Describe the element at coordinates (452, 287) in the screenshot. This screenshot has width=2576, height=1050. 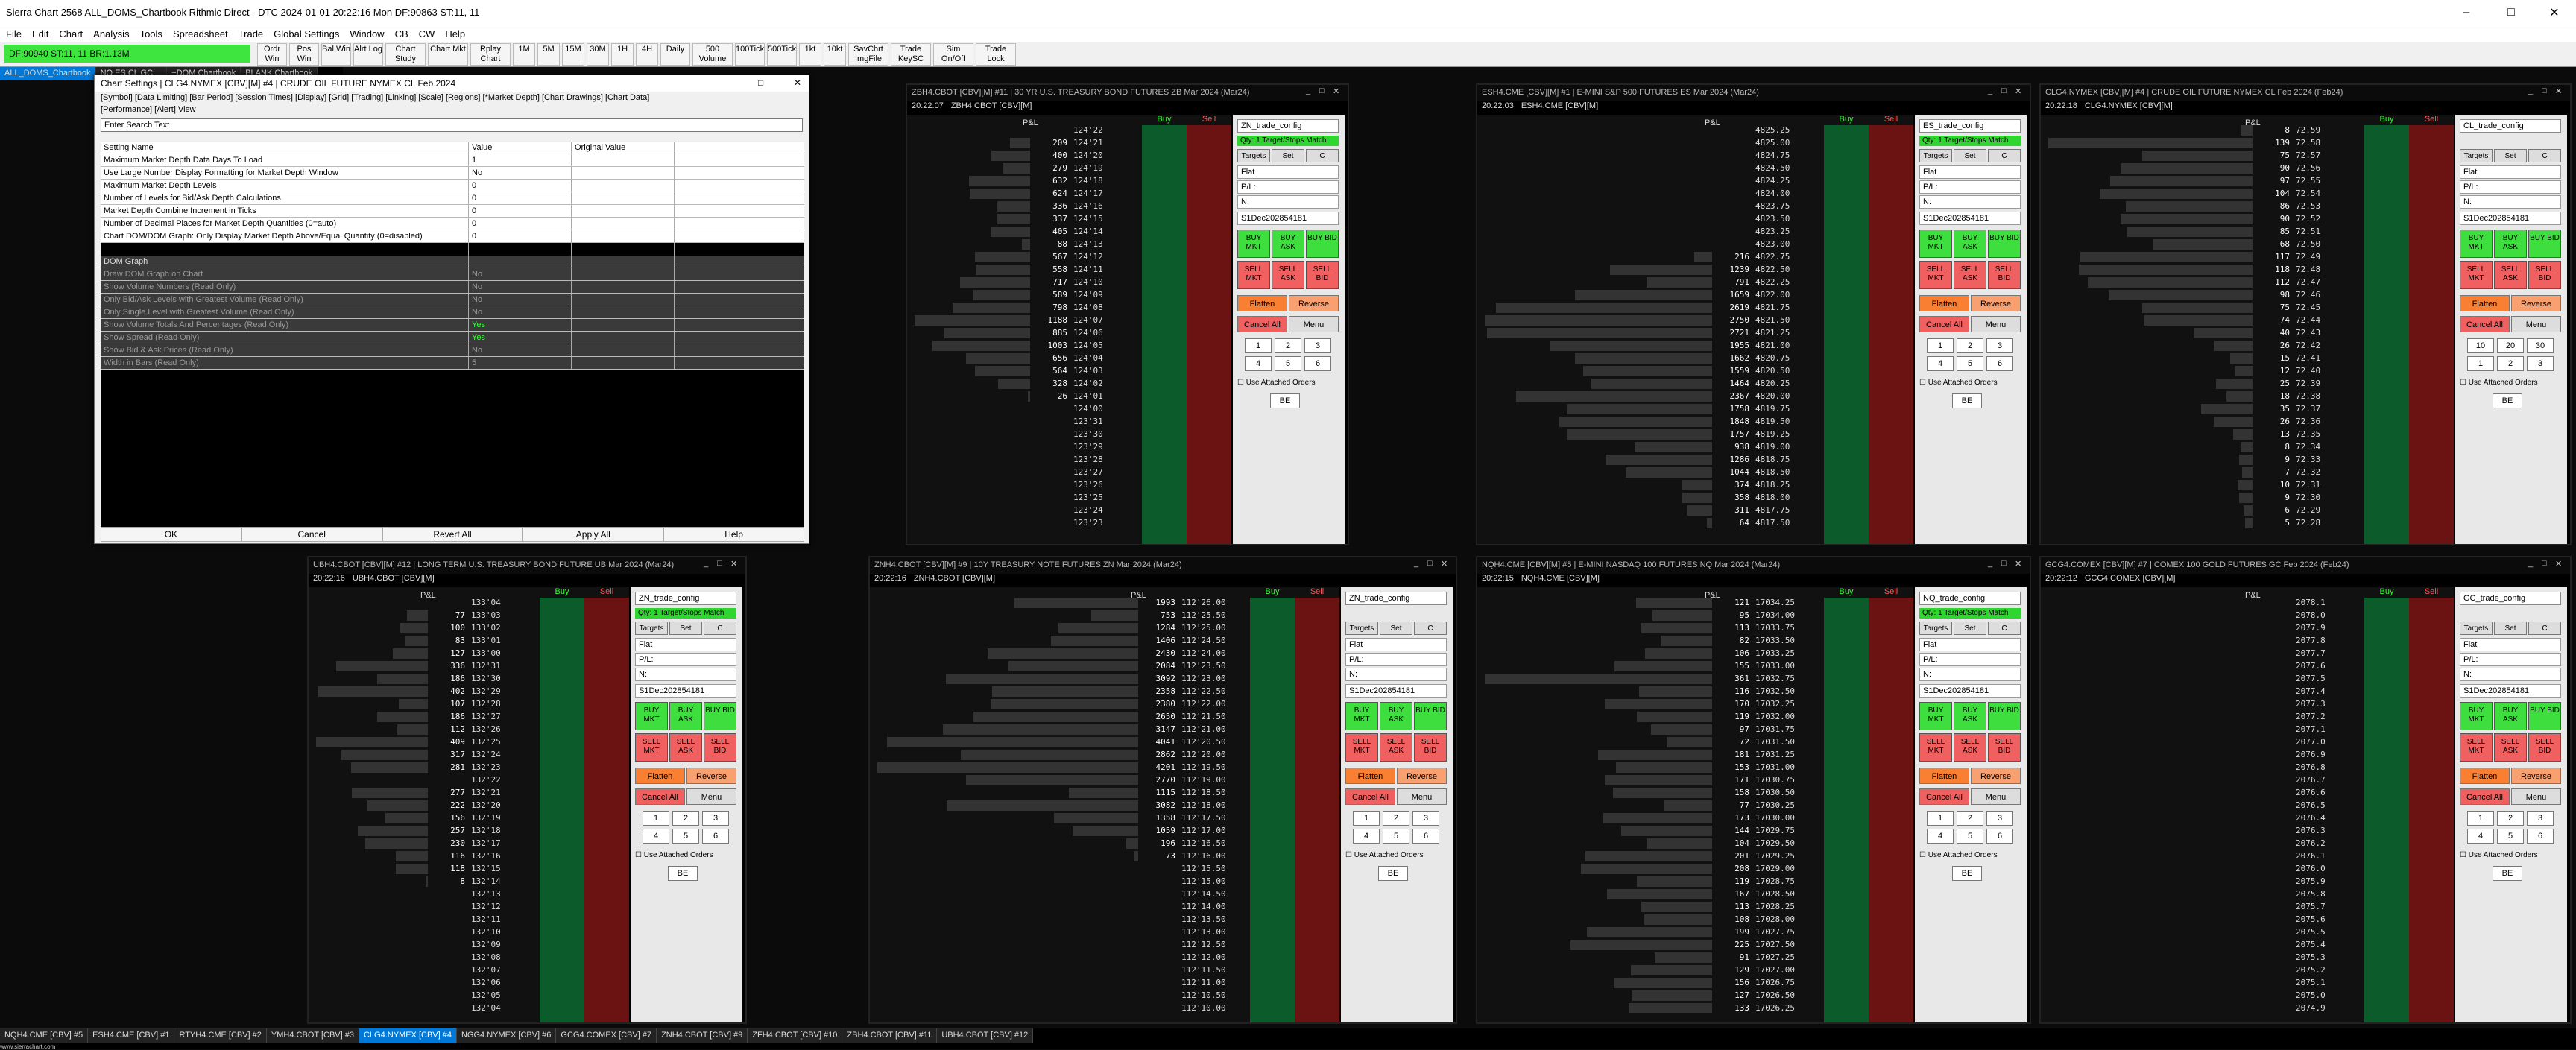
I see `settings-row: Show Volume Numbers (Read Only) No` at that location.